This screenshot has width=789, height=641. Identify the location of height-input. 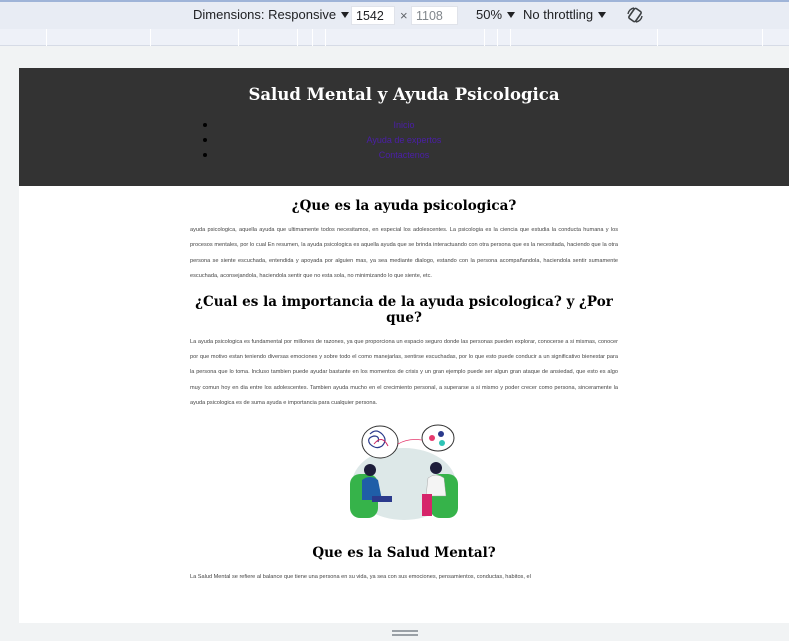
(434, 15).